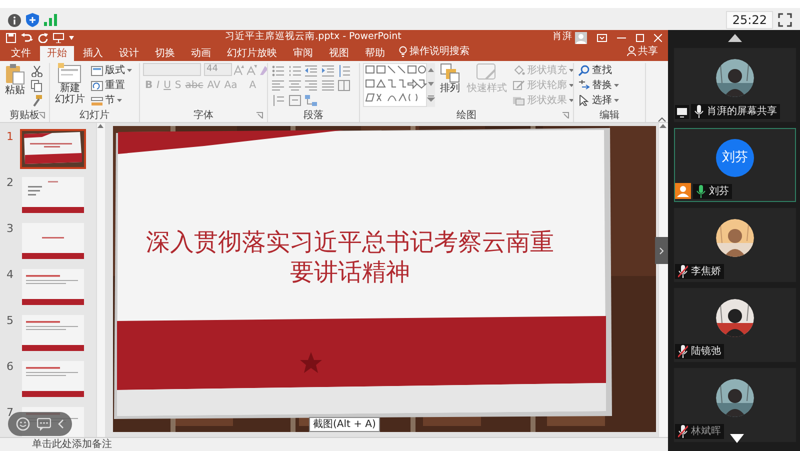 Image resolution: width=800 pixels, height=451 pixels. I want to click on ribbon-tab: 文件, so click(21, 53).